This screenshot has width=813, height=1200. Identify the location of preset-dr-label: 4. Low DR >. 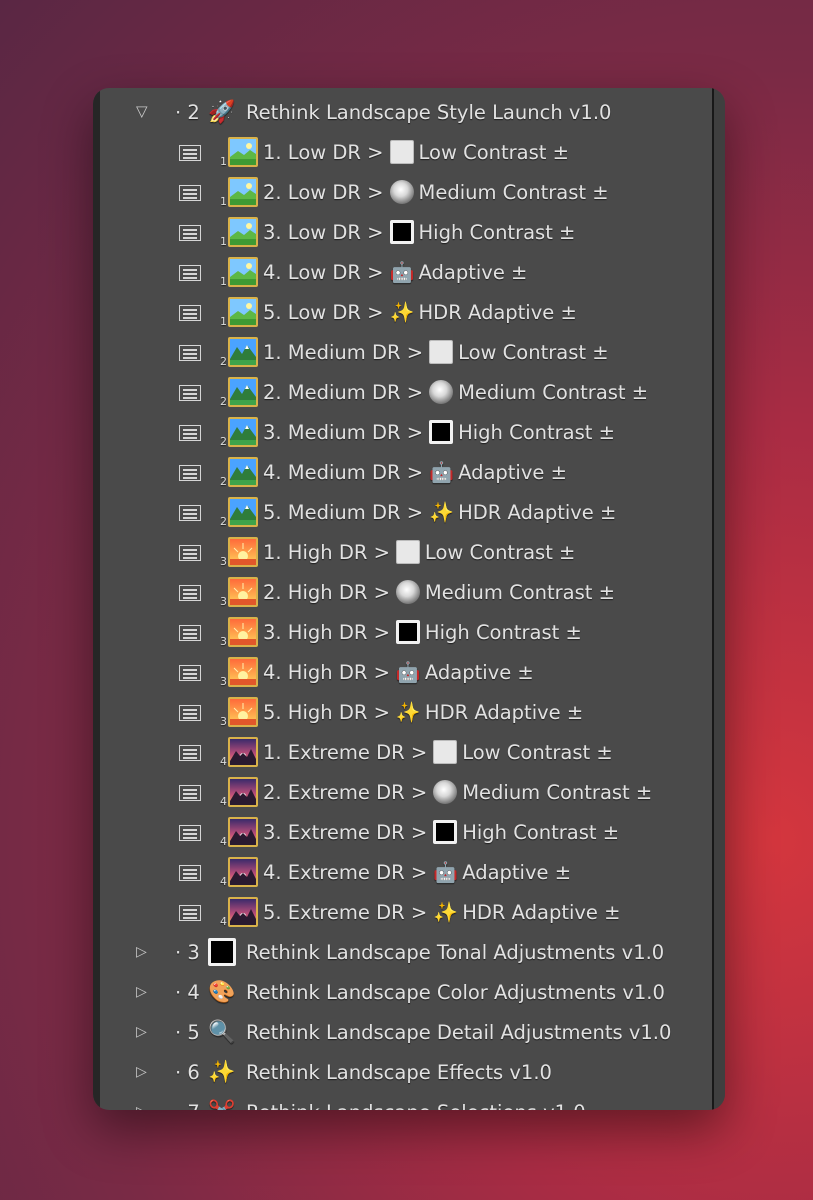
(323, 272).